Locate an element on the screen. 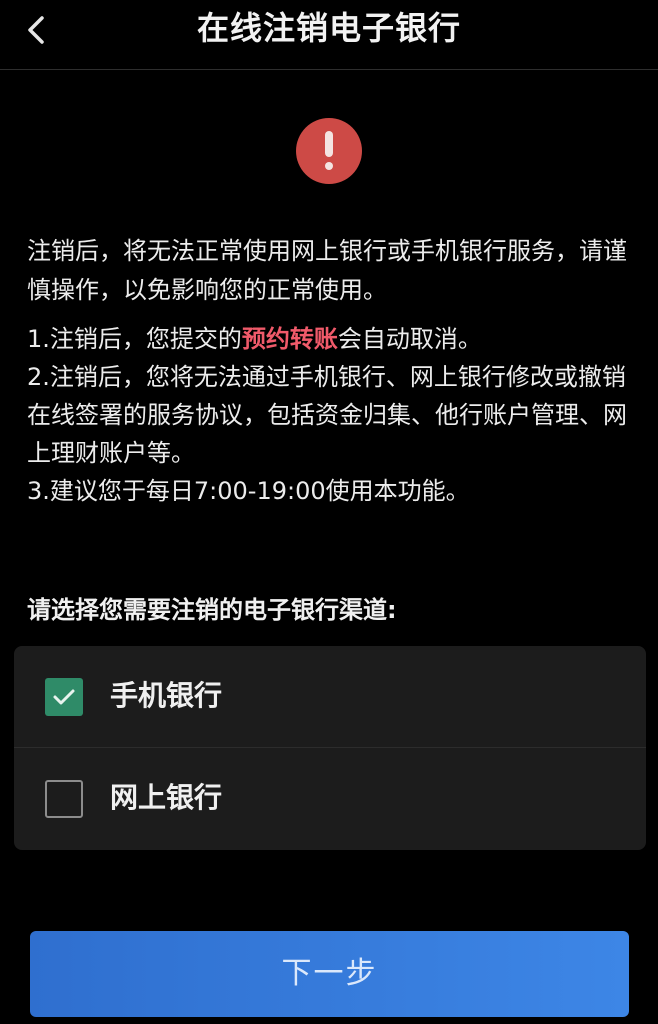 The height and width of the screenshot is (1024, 658). exclamation-icon is located at coordinates (329, 151).